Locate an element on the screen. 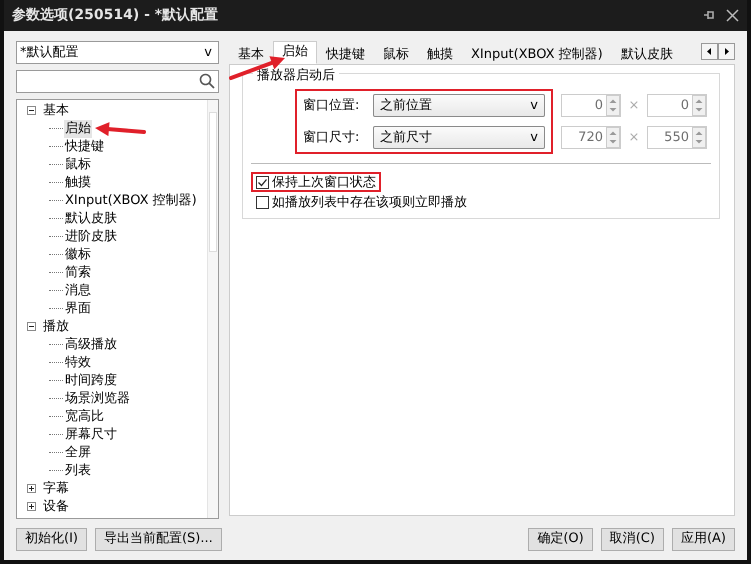 This screenshot has width=751, height=564. checkbox-label: 如播放列表中存在该项则立即播放 is located at coordinates (369, 202).